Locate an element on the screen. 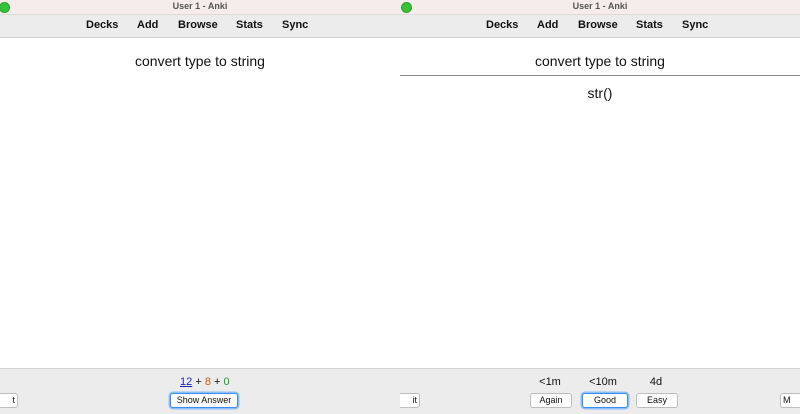 The image size is (800, 414). review-count: 0 is located at coordinates (226, 382).